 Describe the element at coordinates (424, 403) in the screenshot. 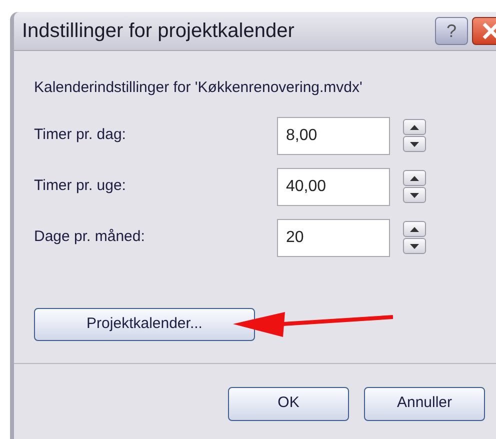

I see `cancel-button: Annuller` at that location.